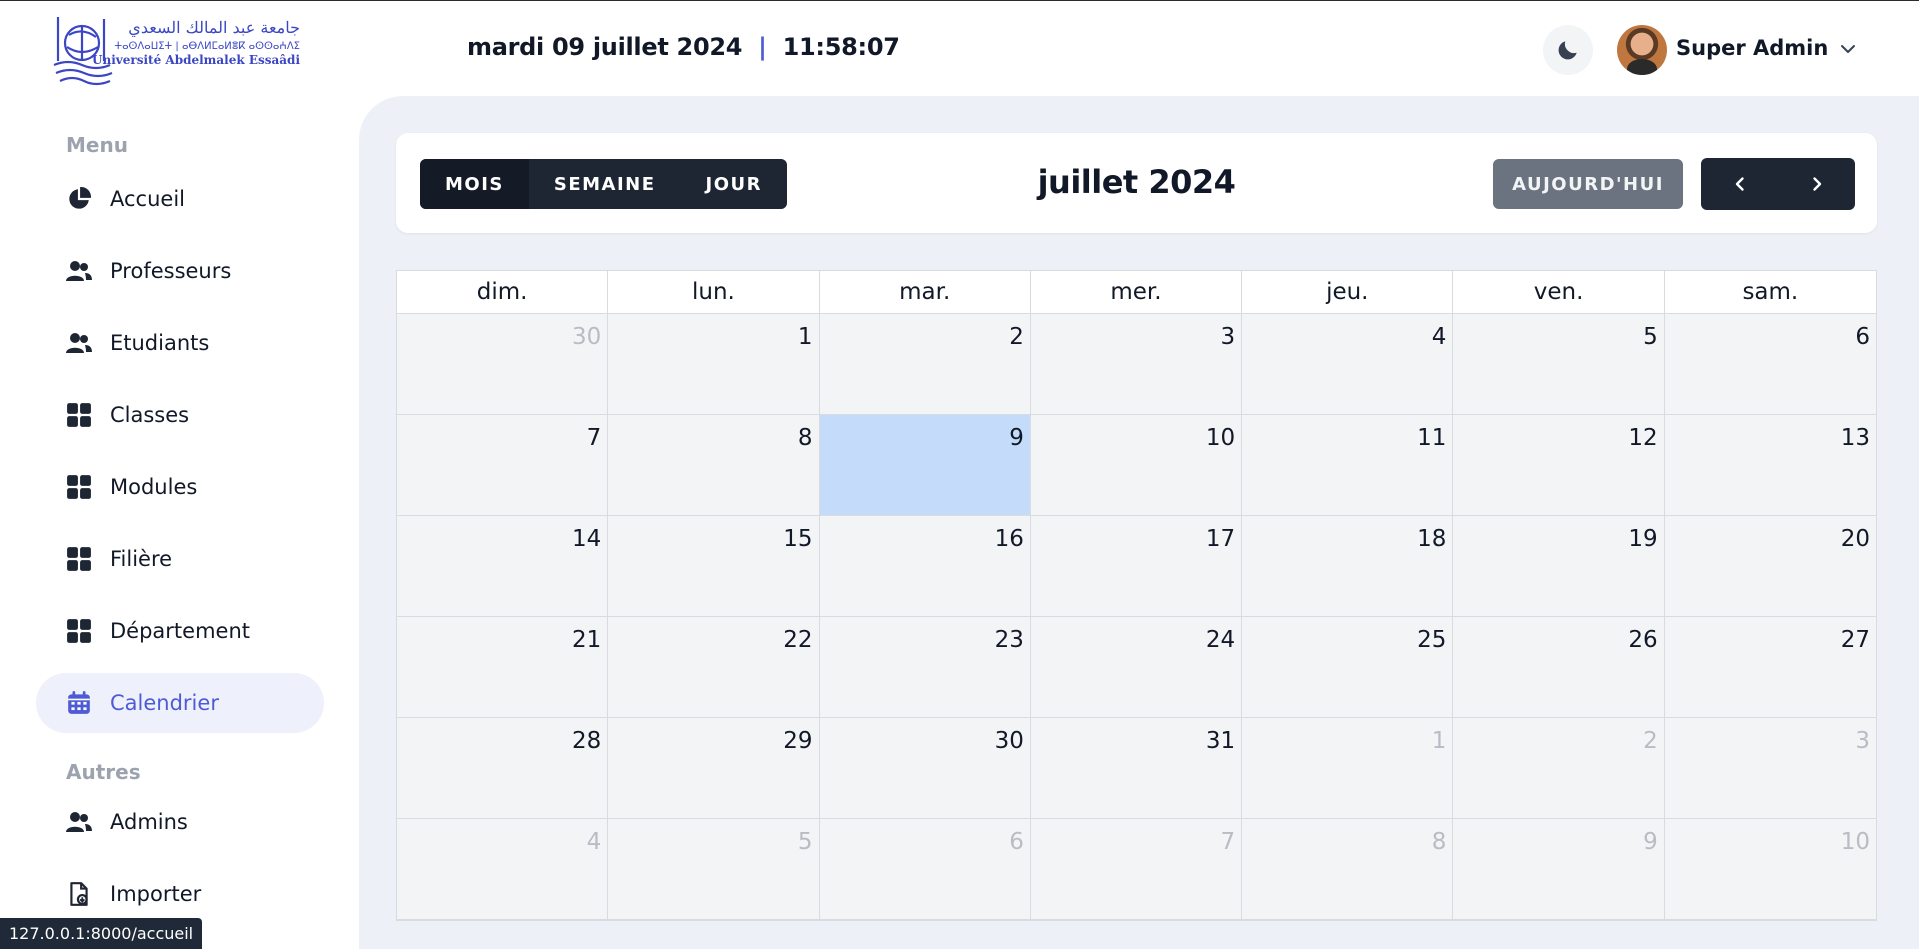 The height and width of the screenshot is (949, 1919). What do you see at coordinates (1559, 465) in the screenshot?
I see `calendar-day: 12` at bounding box center [1559, 465].